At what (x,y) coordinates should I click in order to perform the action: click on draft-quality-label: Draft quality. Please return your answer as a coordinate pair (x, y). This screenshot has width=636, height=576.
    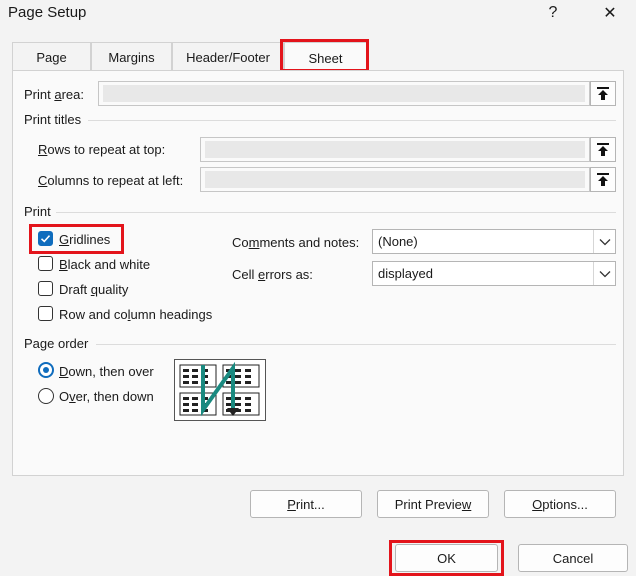
    Looking at the image, I should click on (94, 289).